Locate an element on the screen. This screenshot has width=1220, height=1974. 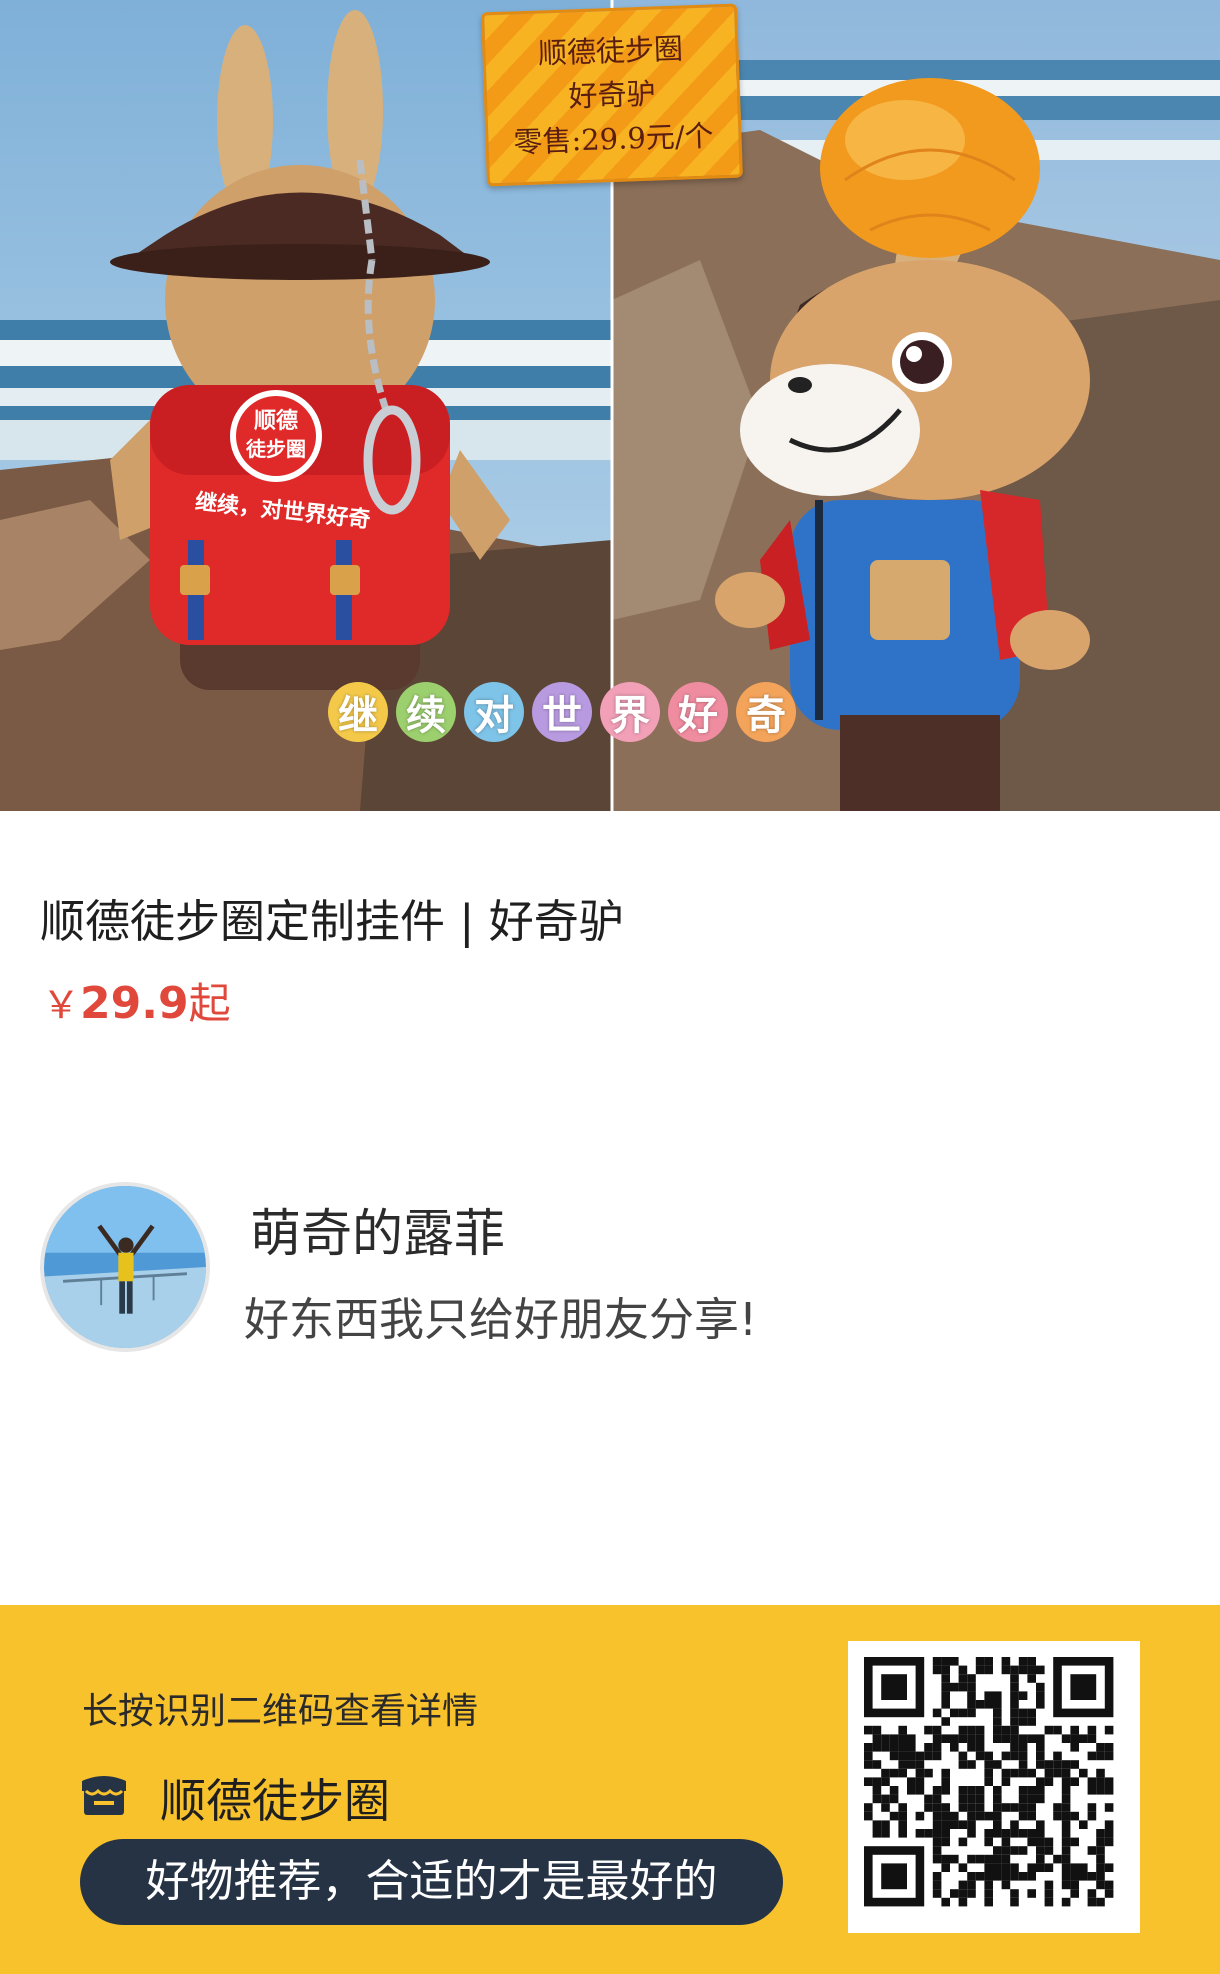
qr-hint-text: 长按识别二维码查看详情 is located at coordinates (280, 1711).